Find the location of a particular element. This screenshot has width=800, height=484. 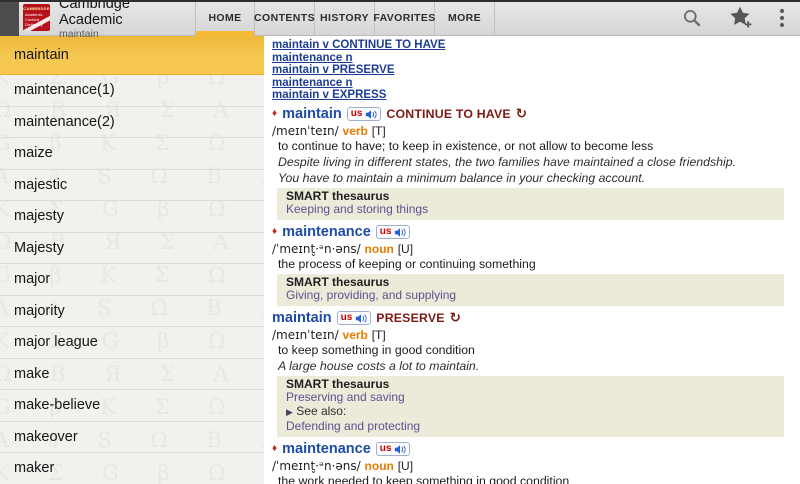

list-item: majestic is located at coordinates (132, 185).